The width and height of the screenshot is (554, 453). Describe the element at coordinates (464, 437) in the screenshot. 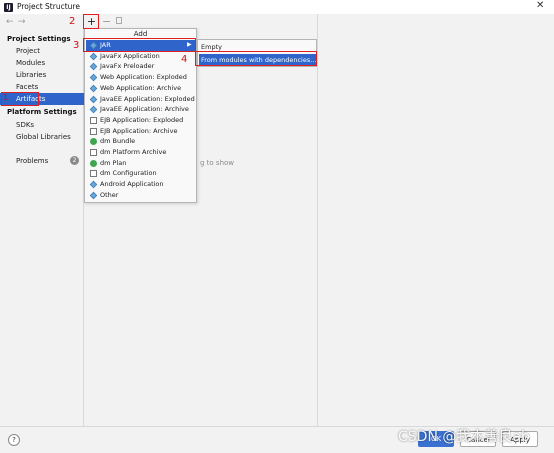

I see `watermark-text: CSDN @我本善良ab` at that location.